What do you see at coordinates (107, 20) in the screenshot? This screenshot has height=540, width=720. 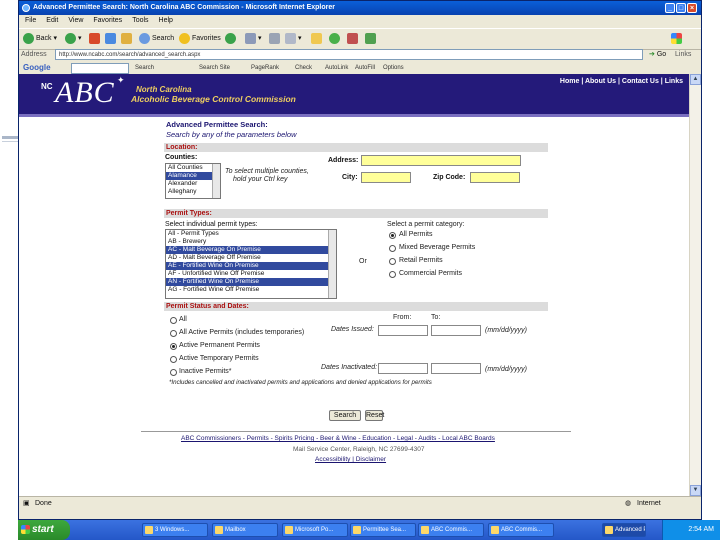 I see `menu-item-favorites: Favorites` at bounding box center [107, 20].